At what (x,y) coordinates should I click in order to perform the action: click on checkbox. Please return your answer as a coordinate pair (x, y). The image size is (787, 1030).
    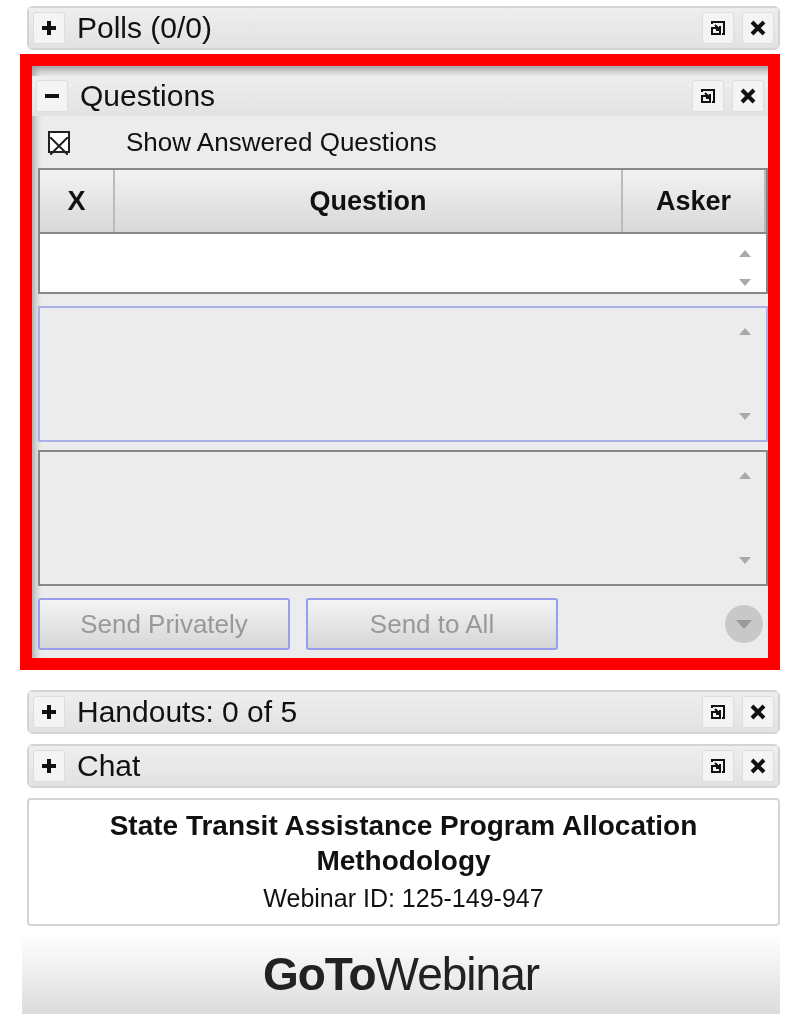
    Looking at the image, I should click on (59, 142).